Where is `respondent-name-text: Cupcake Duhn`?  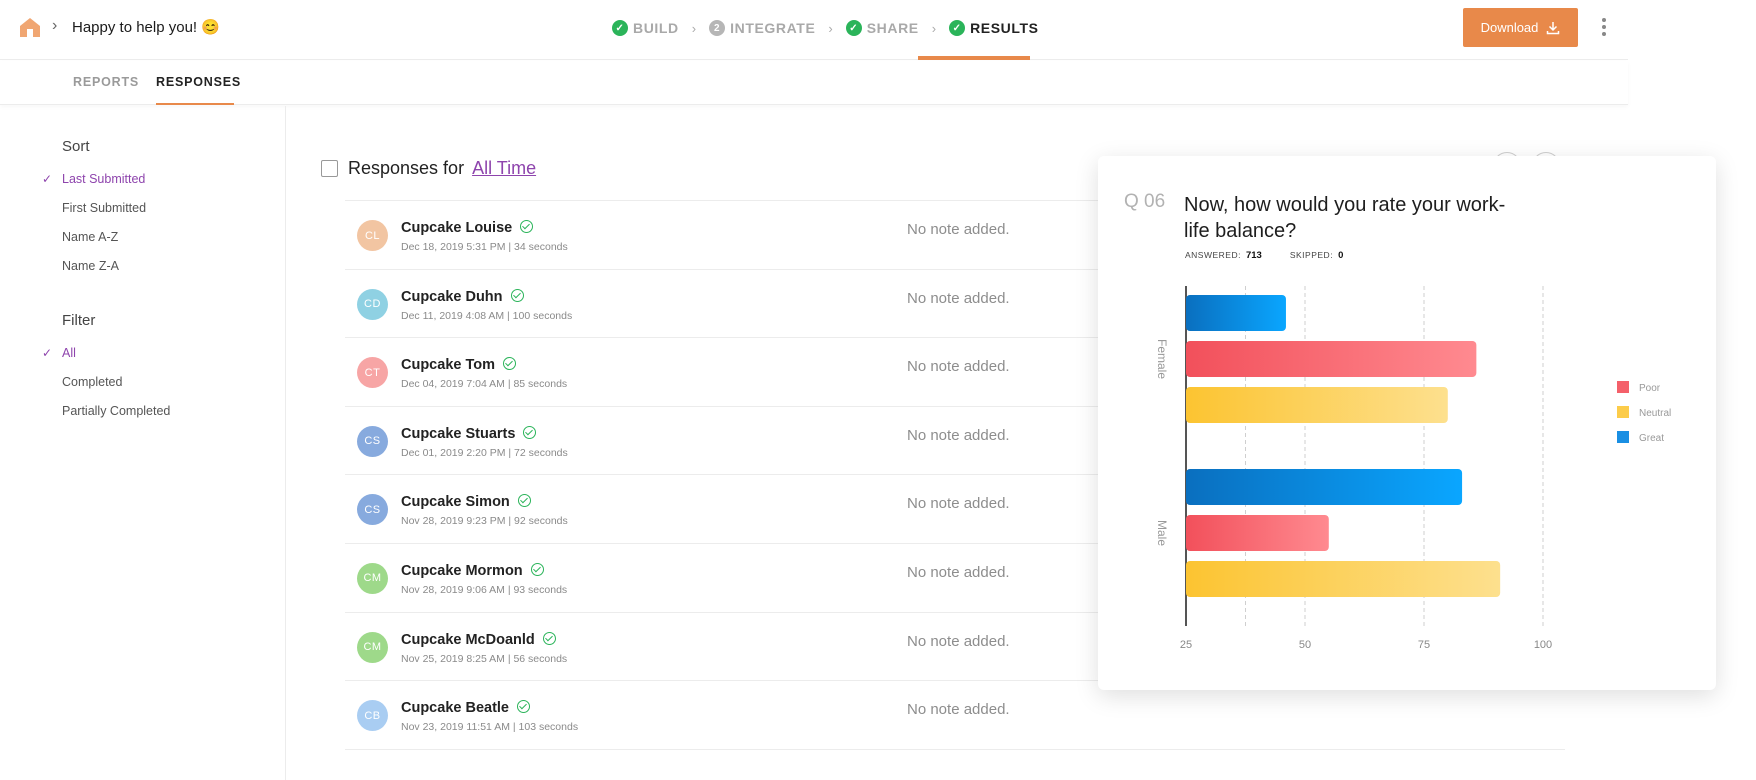 respondent-name-text: Cupcake Duhn is located at coordinates (452, 296).